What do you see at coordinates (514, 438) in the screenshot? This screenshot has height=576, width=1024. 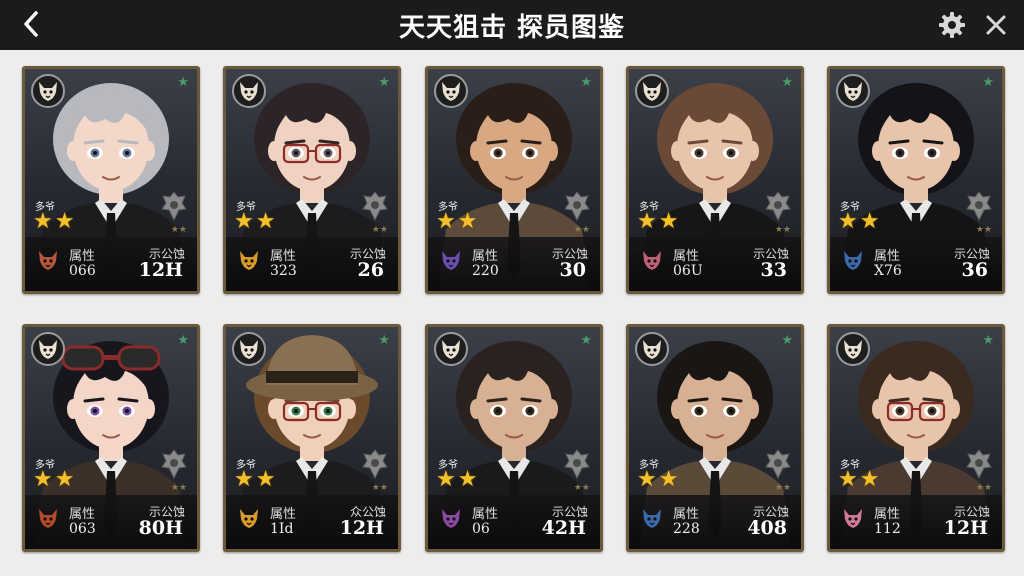 I see `agent-card: ★ 多爷 ★ ★ ★★ 属性 06 示公蚀 42H` at bounding box center [514, 438].